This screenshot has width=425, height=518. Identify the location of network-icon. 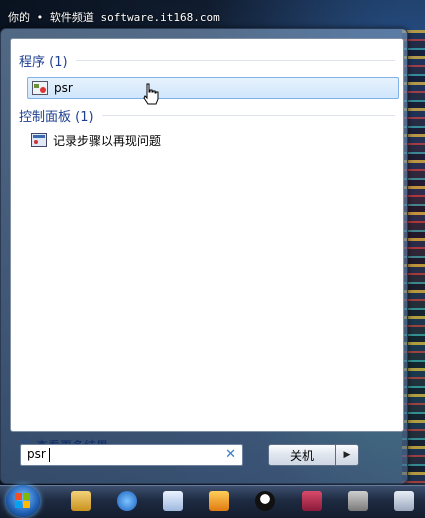
(358, 501).